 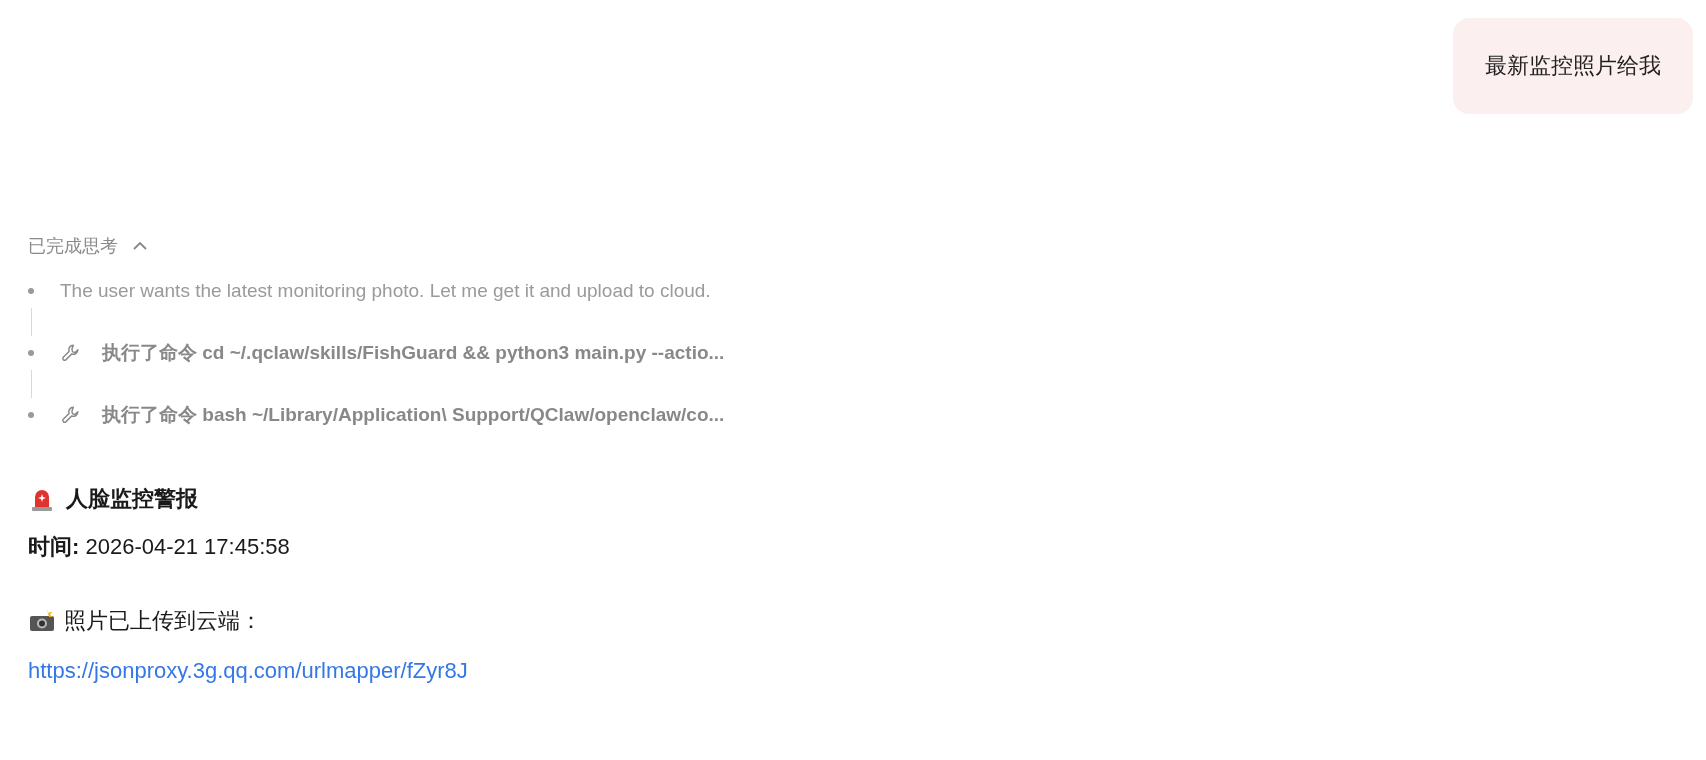 I want to click on thinking-toggle: 已完成思考, so click(x=88, y=246).